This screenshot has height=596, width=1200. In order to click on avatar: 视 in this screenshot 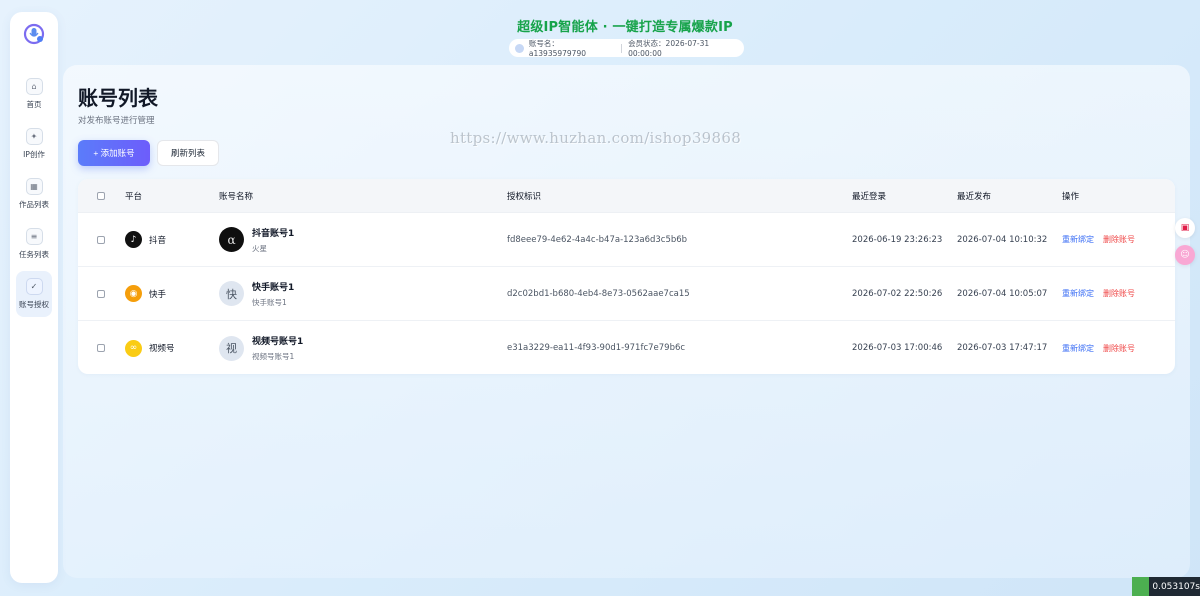, I will do `click(231, 348)`.